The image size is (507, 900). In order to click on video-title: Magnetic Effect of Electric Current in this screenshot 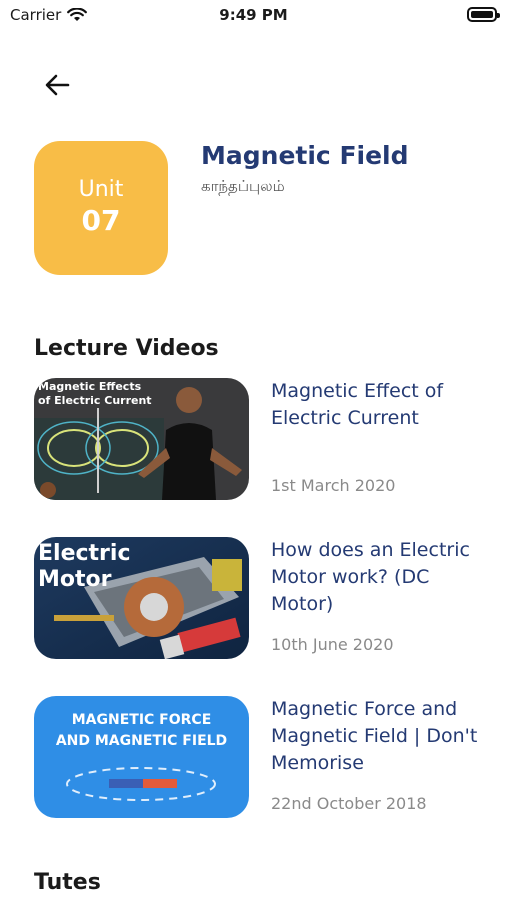, I will do `click(357, 404)`.